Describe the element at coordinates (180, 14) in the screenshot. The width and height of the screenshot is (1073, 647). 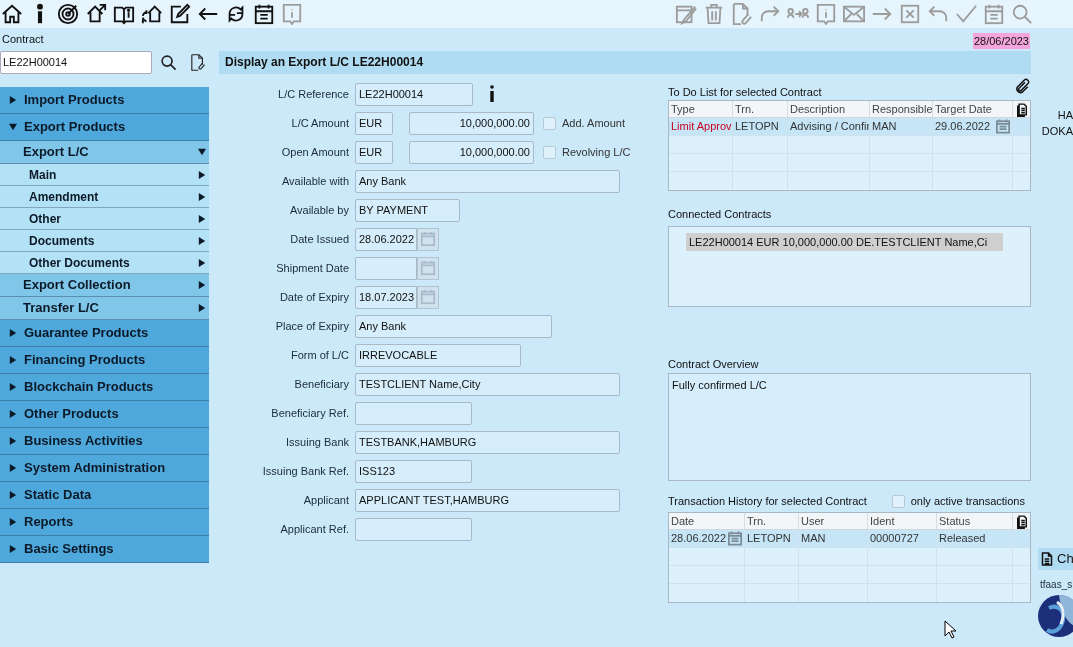
I see `edit-icon` at that location.